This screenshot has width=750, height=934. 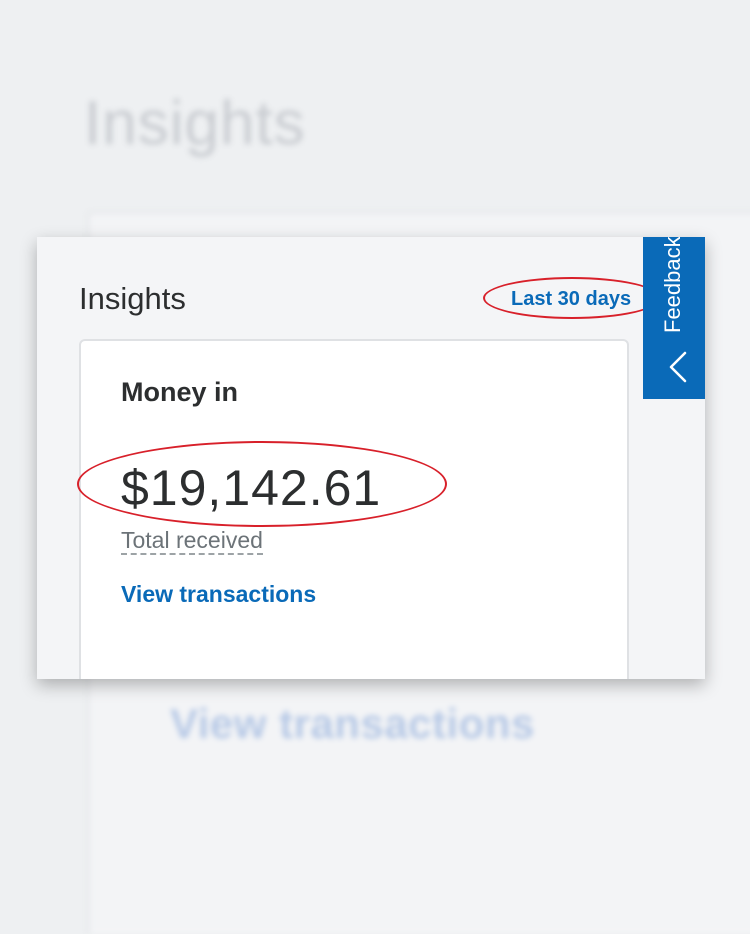 I want to click on background-page-title: Insights, so click(x=195, y=123).